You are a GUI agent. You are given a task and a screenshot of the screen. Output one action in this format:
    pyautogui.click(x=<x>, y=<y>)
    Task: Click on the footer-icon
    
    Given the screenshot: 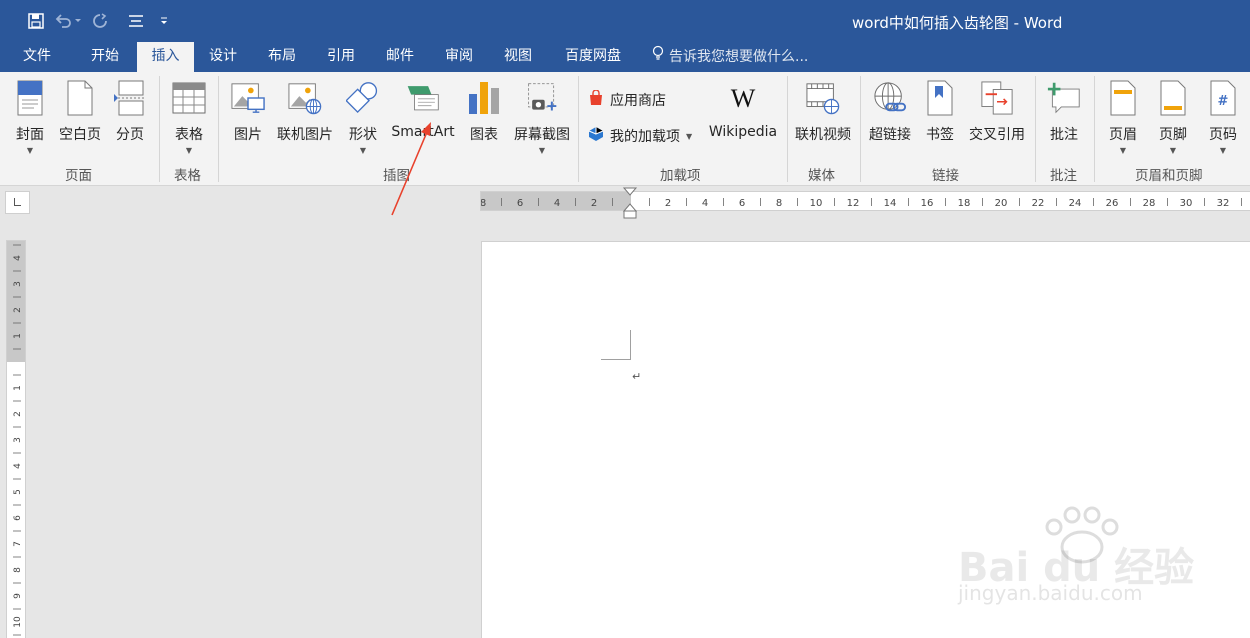 What is the action you would take?
    pyautogui.click(x=1173, y=98)
    